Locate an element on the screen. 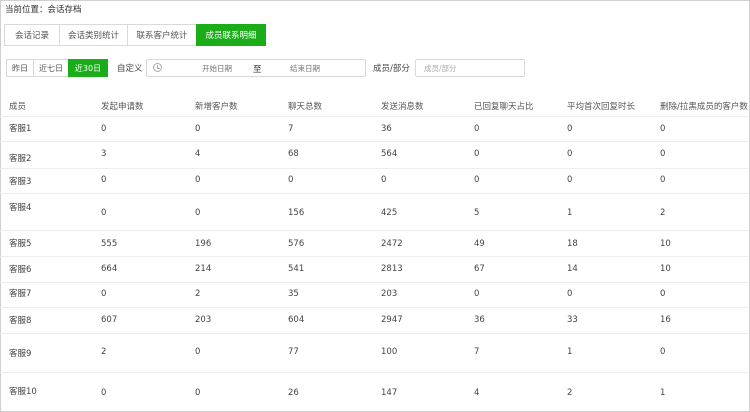  cell-member: 客服4 is located at coordinates (20, 208).